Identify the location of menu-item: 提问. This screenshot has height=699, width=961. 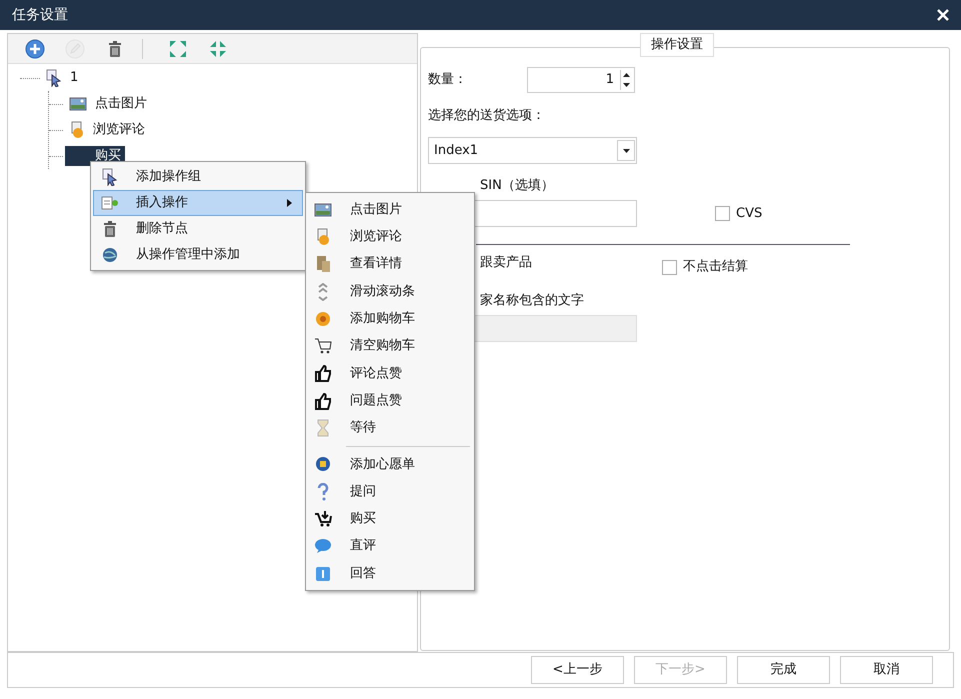
(390, 492).